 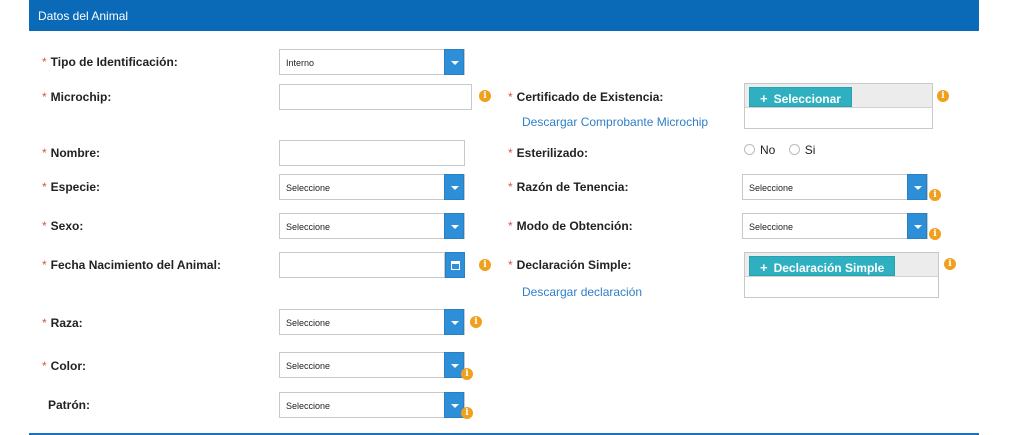 What do you see at coordinates (77, 97) in the screenshot?
I see `microchip-label: * Microchip:` at bounding box center [77, 97].